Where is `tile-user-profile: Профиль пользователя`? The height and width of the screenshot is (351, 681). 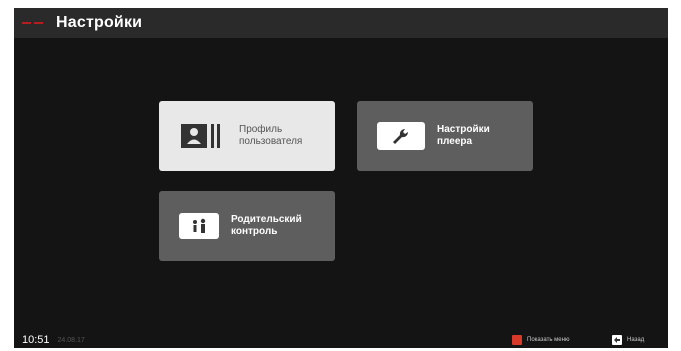
tile-user-profile: Профиль пользователя is located at coordinates (247, 136).